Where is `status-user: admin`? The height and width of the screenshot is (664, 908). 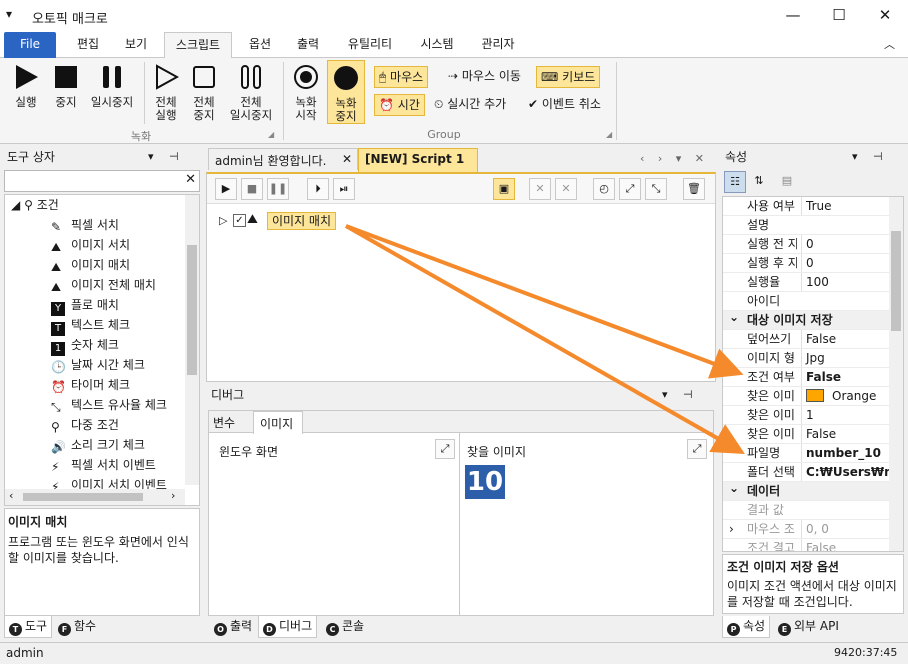 status-user: admin is located at coordinates (25, 653).